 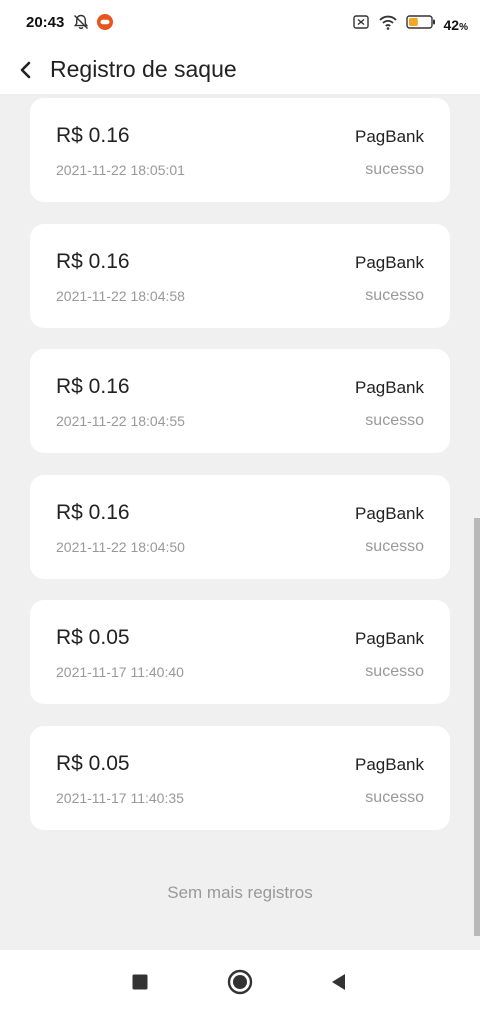 What do you see at coordinates (120, 421) in the screenshot?
I see `record-datetime: 2021-11-22 18:04:55` at bounding box center [120, 421].